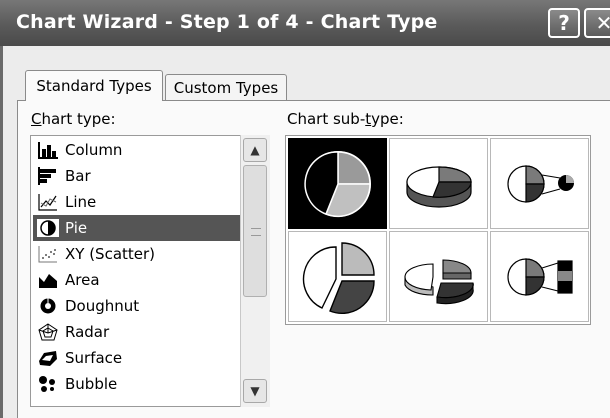 The image size is (610, 418). I want to click on list-item-label: Line, so click(81, 202).